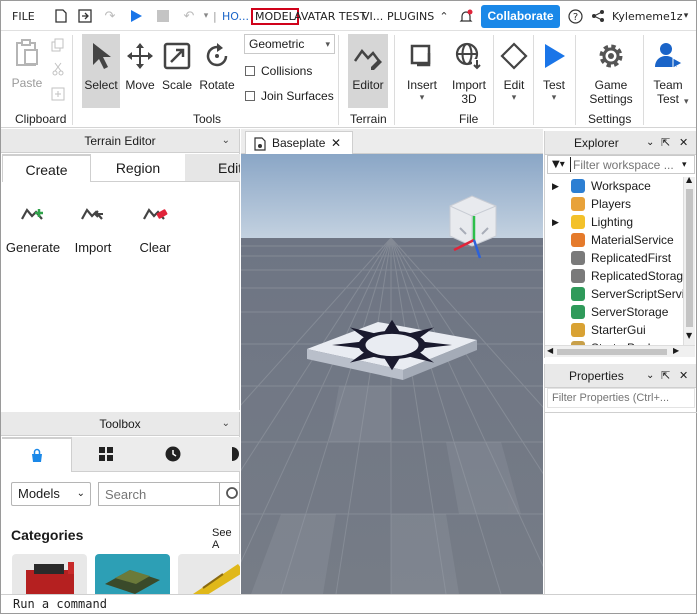 The height and width of the screenshot is (614, 697). Describe the element at coordinates (619, 312) in the screenshot. I see `explorer-item-serverstorage: ServerStorage` at that location.